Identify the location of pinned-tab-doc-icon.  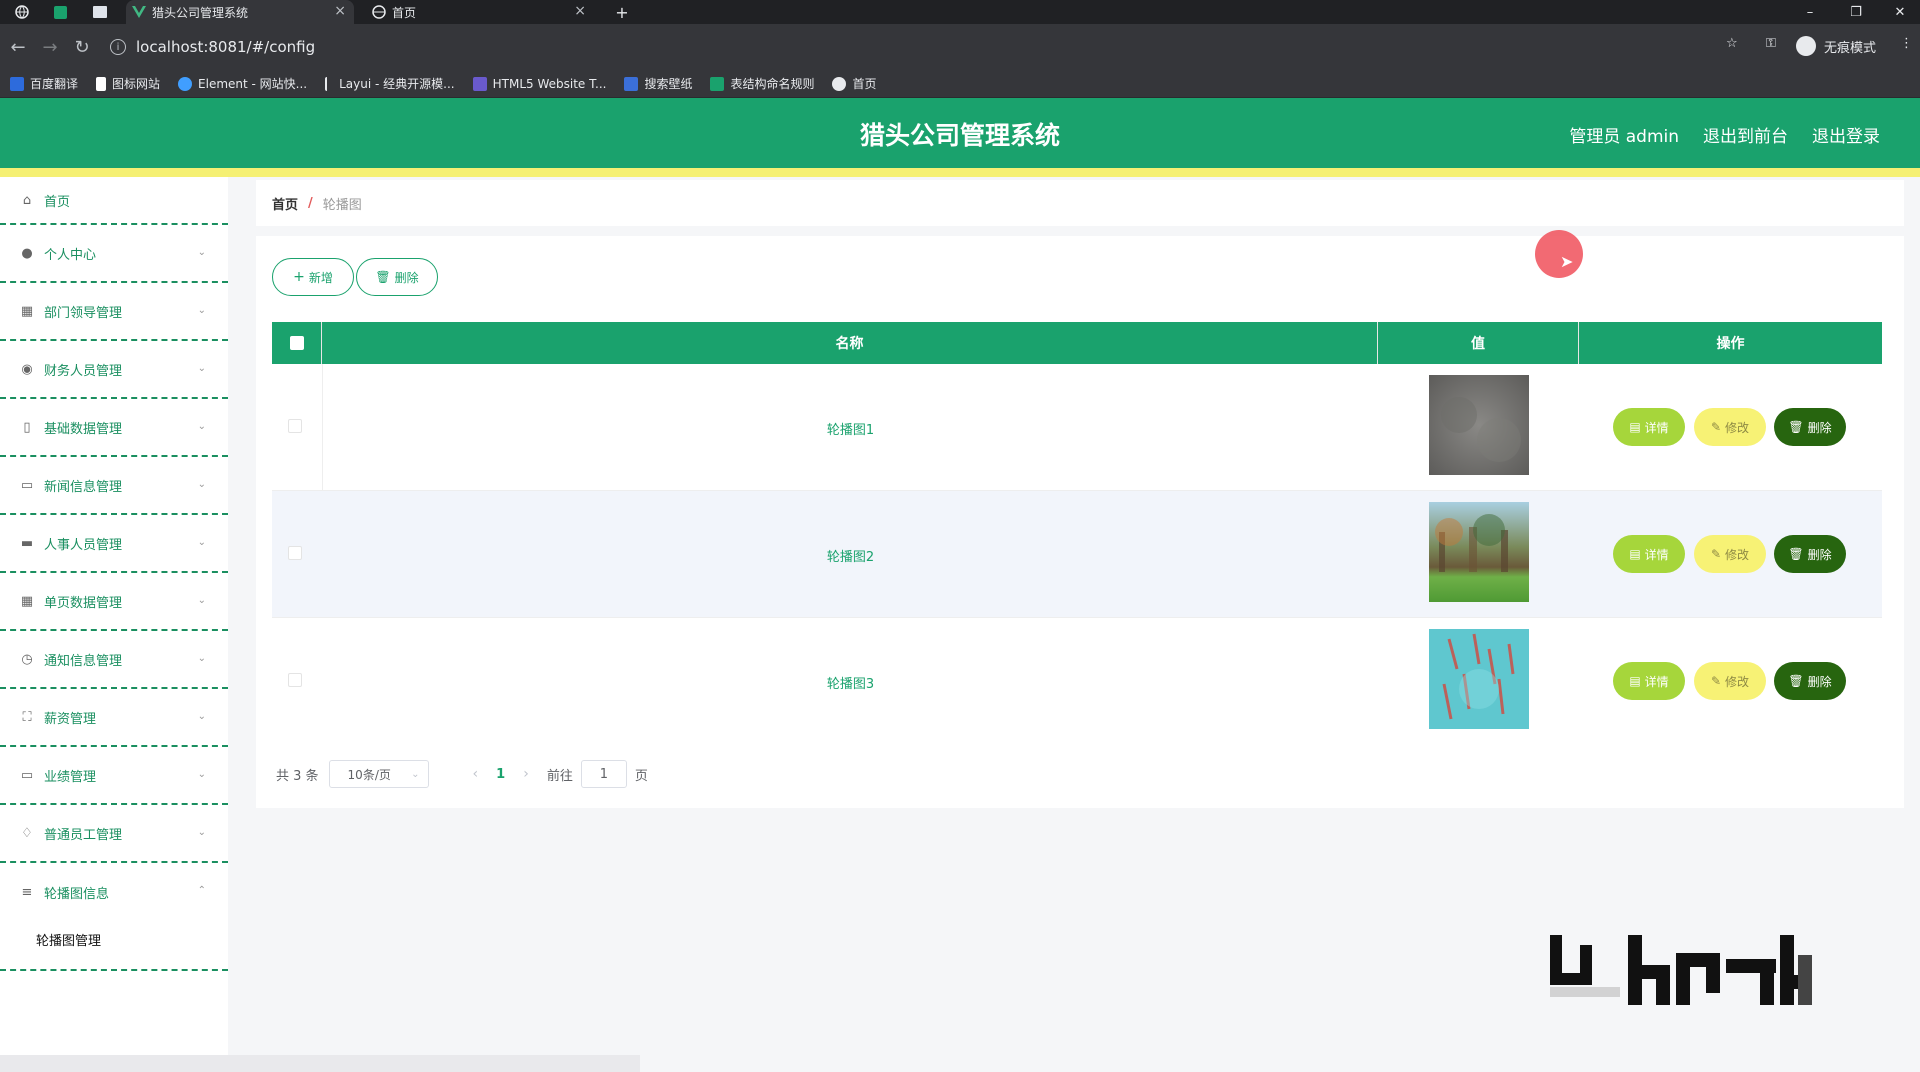
(100, 12).